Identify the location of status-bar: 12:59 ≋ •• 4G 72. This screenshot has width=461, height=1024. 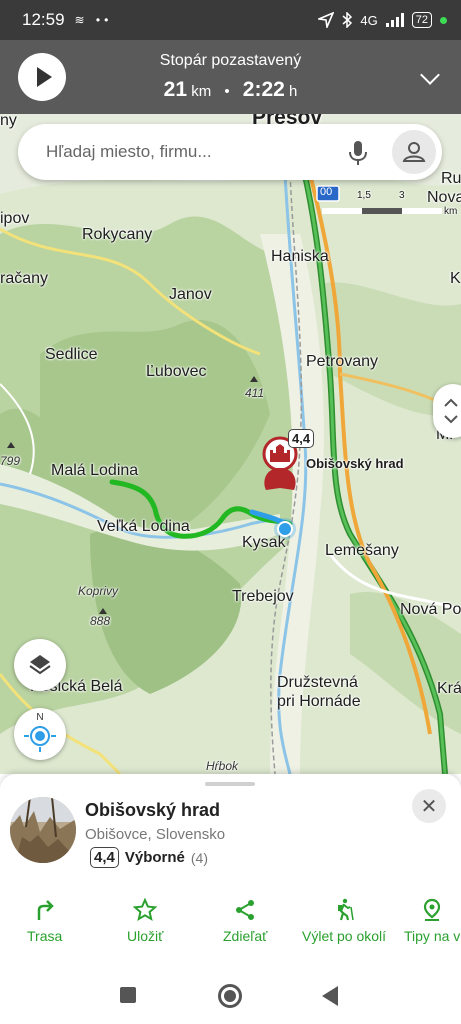
(230, 20).